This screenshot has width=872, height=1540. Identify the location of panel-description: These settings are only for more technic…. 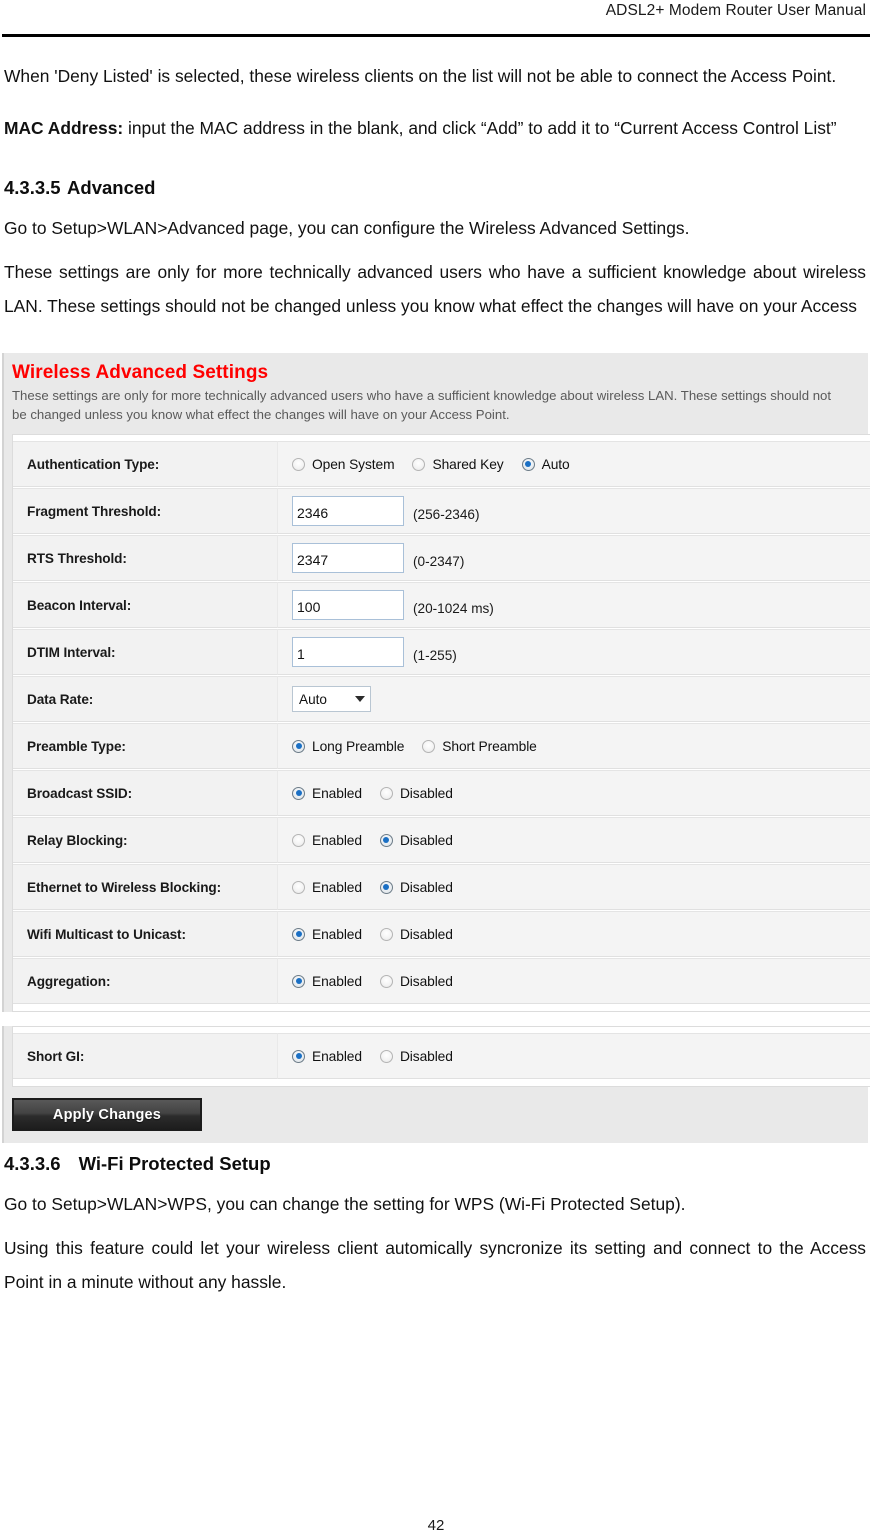
(422, 405).